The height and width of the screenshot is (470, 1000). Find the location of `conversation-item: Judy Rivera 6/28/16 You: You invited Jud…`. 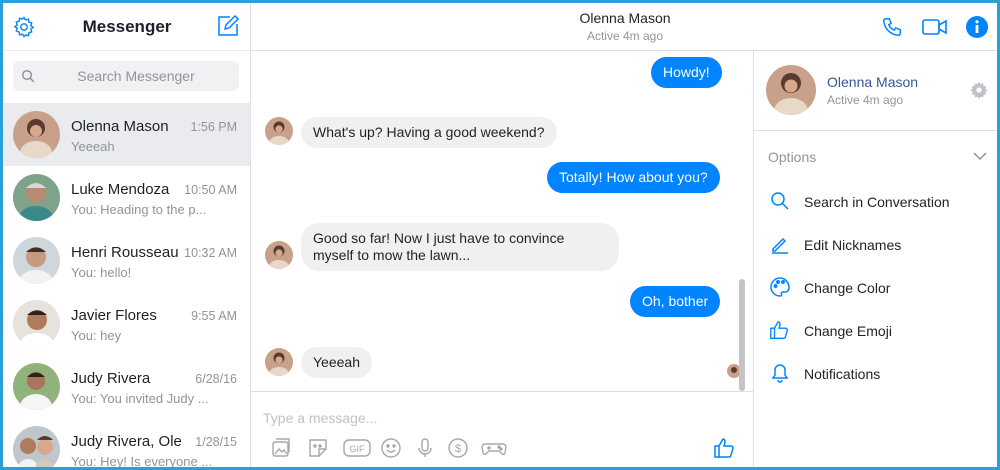

conversation-item: Judy Rivera 6/28/16 You: You invited Jud… is located at coordinates (126, 386).